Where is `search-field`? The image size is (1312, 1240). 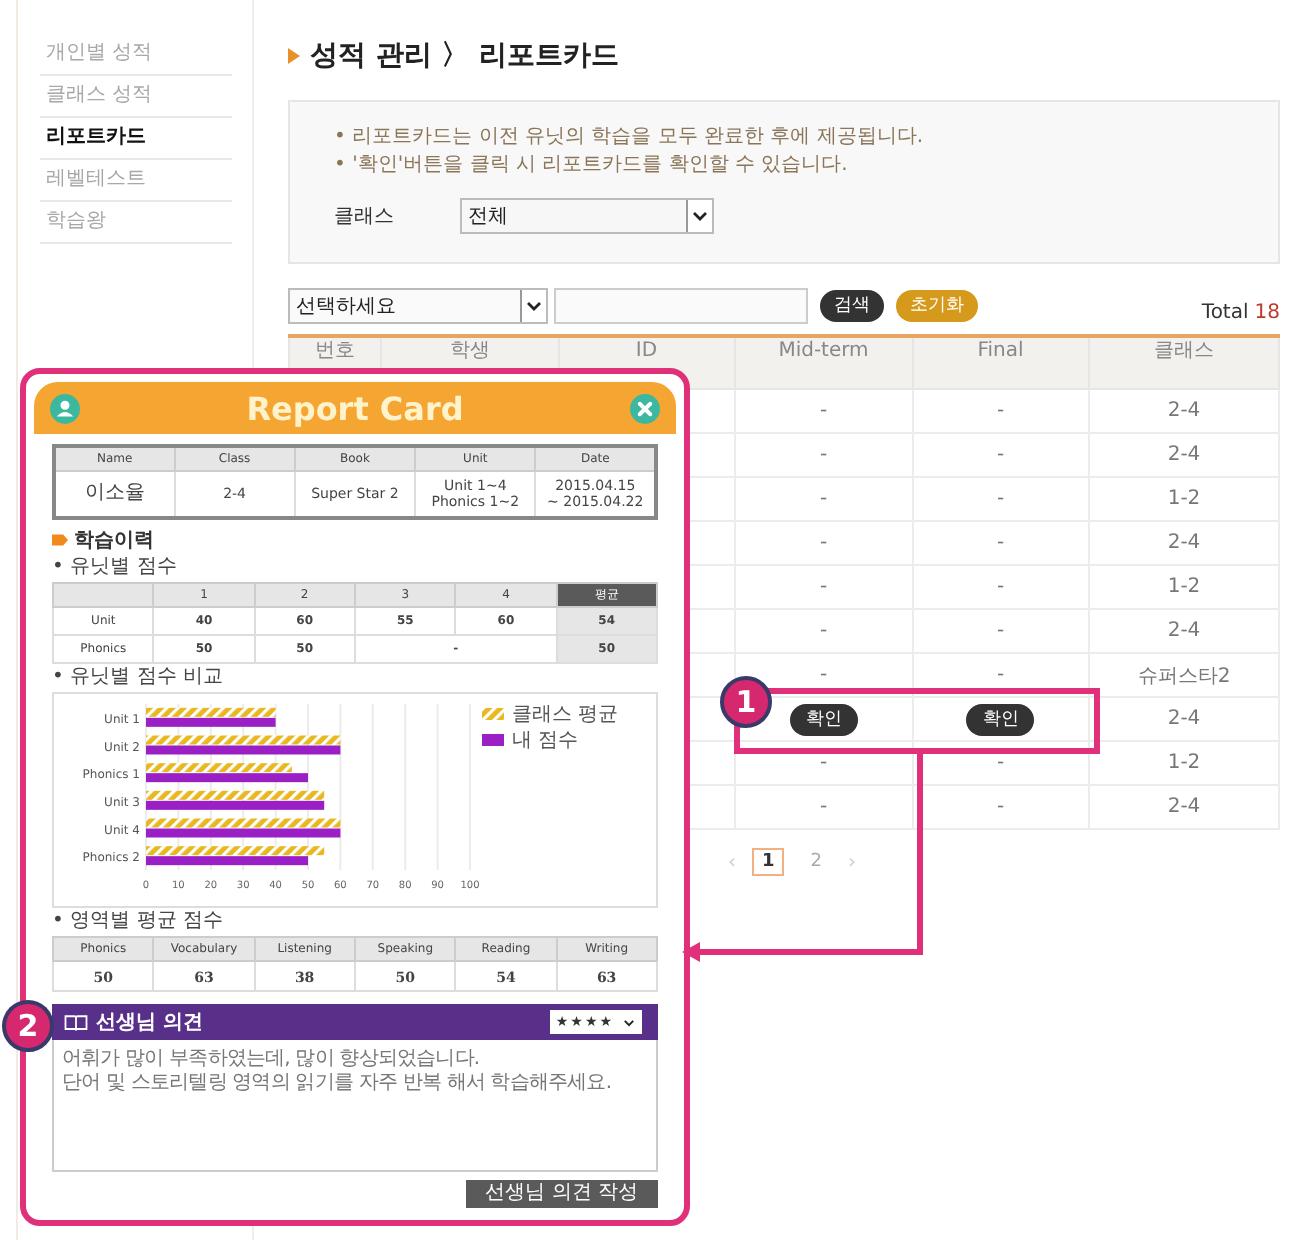 search-field is located at coordinates (681, 306).